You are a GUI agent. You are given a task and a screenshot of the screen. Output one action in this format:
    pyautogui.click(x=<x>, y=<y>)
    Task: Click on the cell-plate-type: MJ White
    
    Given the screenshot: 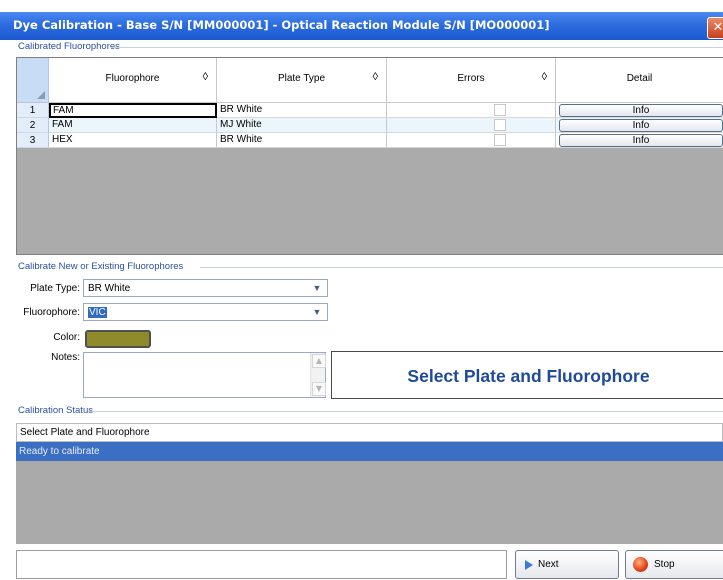 What is the action you would take?
    pyautogui.click(x=302, y=125)
    